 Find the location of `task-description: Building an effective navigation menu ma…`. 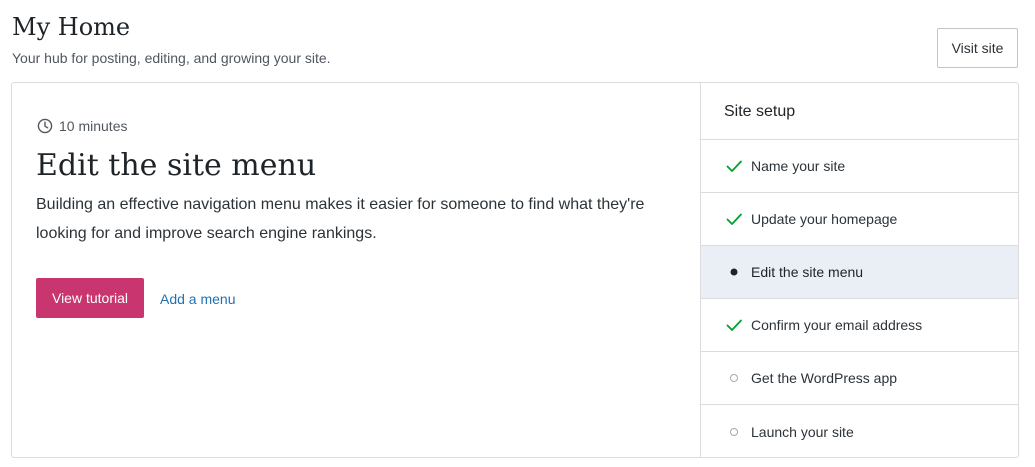

task-description: Building an effective navigation menu ma… is located at coordinates (340, 219).